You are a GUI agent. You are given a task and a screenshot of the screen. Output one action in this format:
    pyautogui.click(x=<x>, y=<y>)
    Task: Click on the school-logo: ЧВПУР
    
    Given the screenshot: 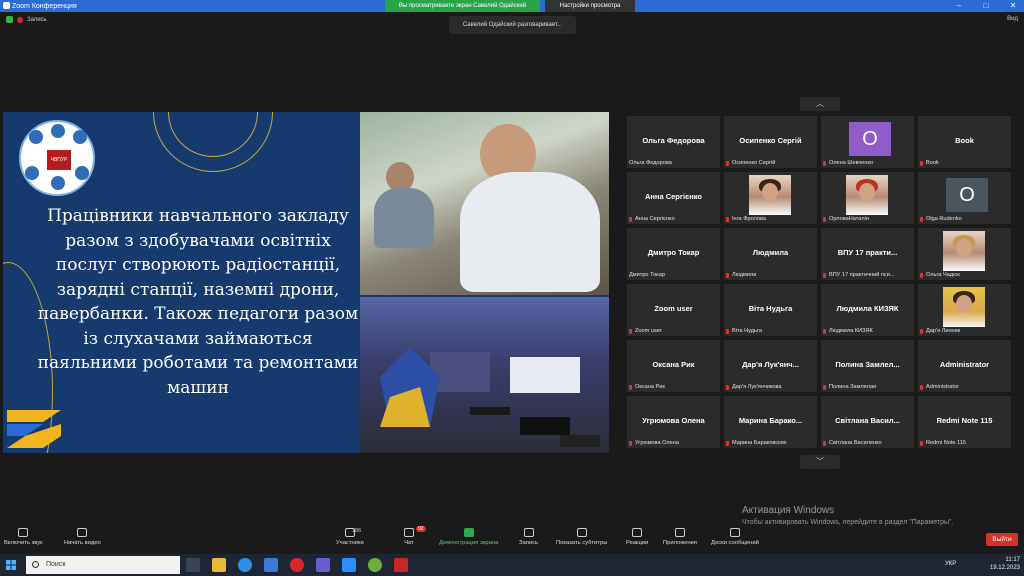 What is the action you would take?
    pyautogui.click(x=57, y=158)
    